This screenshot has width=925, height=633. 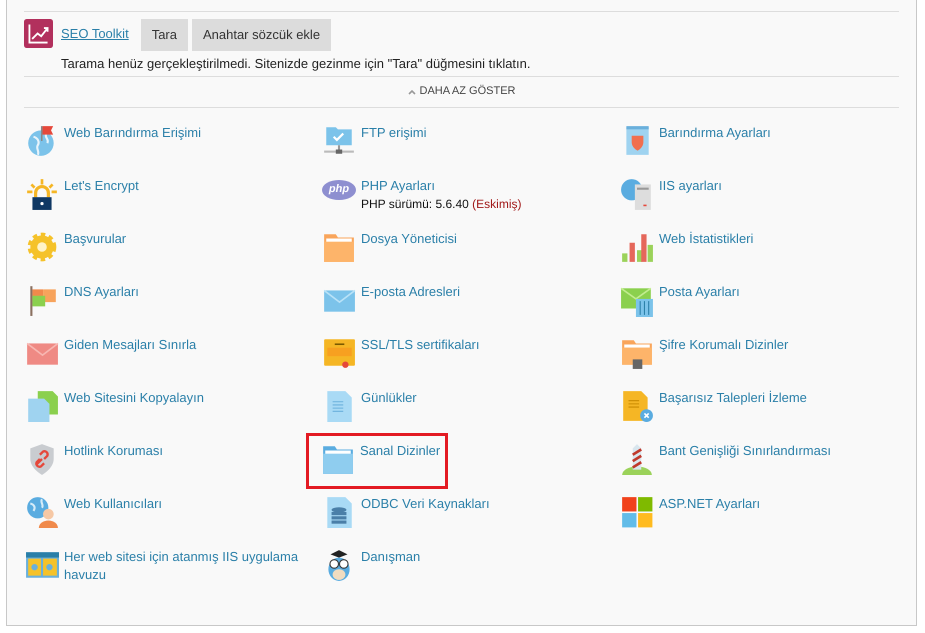 I want to click on tool-link: Web Barındırma Erişimi, so click(x=133, y=133).